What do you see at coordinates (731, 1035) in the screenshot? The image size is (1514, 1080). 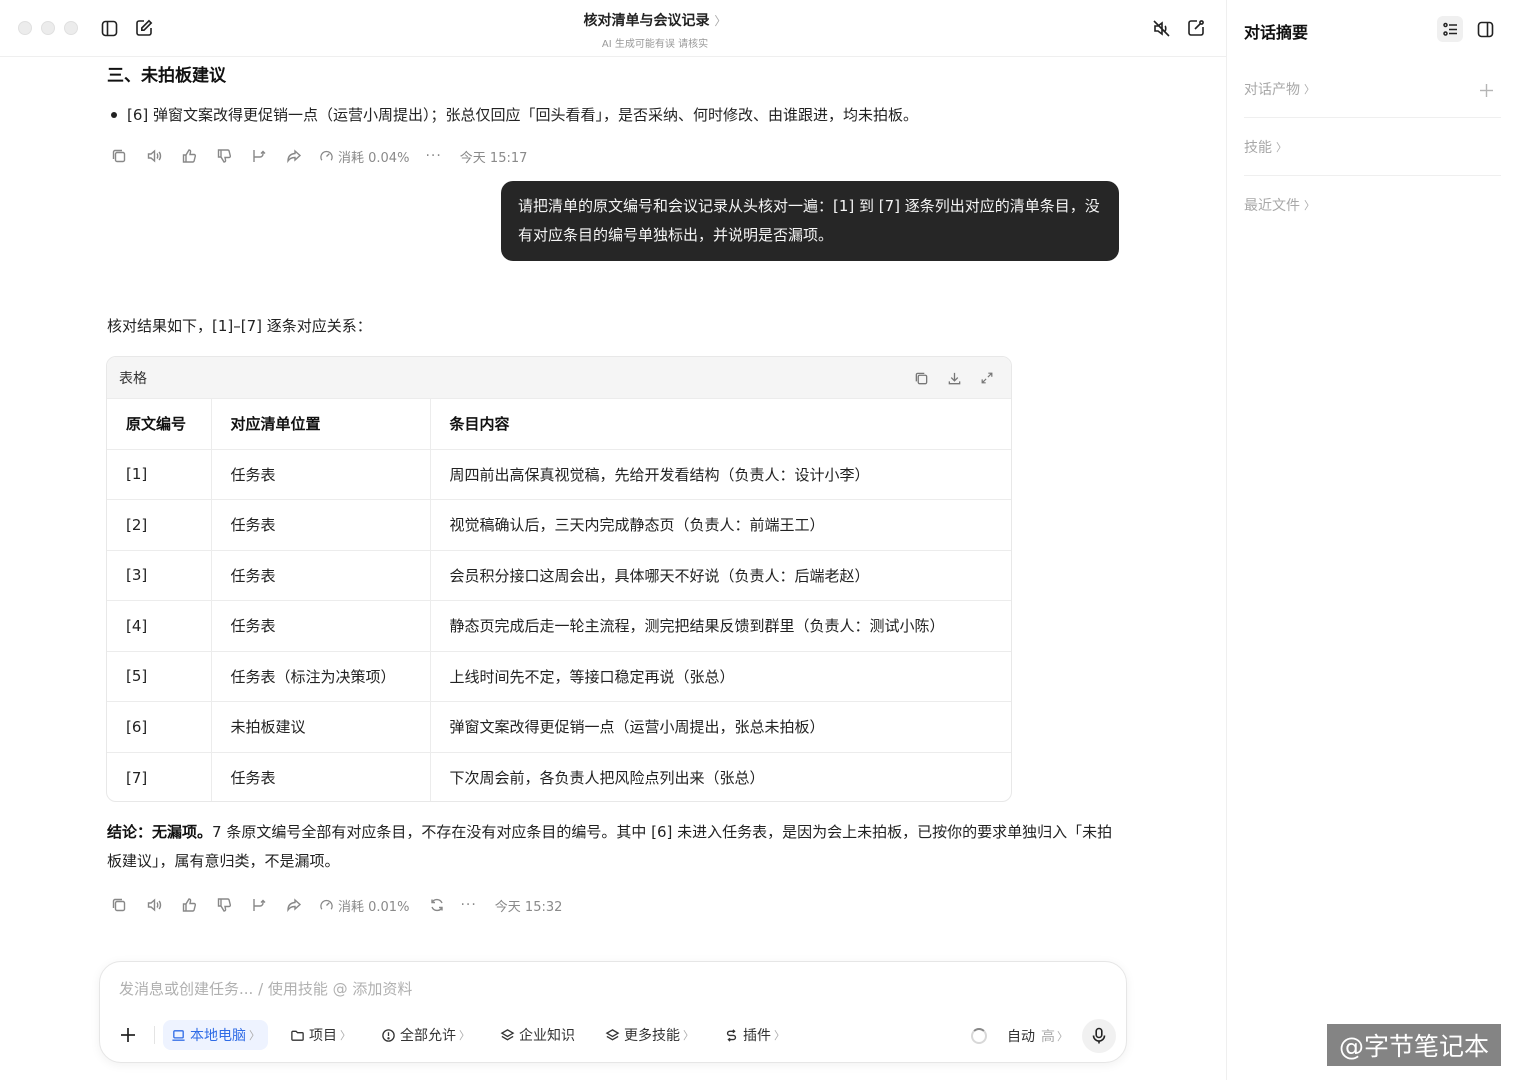 I see `plugin-icon` at bounding box center [731, 1035].